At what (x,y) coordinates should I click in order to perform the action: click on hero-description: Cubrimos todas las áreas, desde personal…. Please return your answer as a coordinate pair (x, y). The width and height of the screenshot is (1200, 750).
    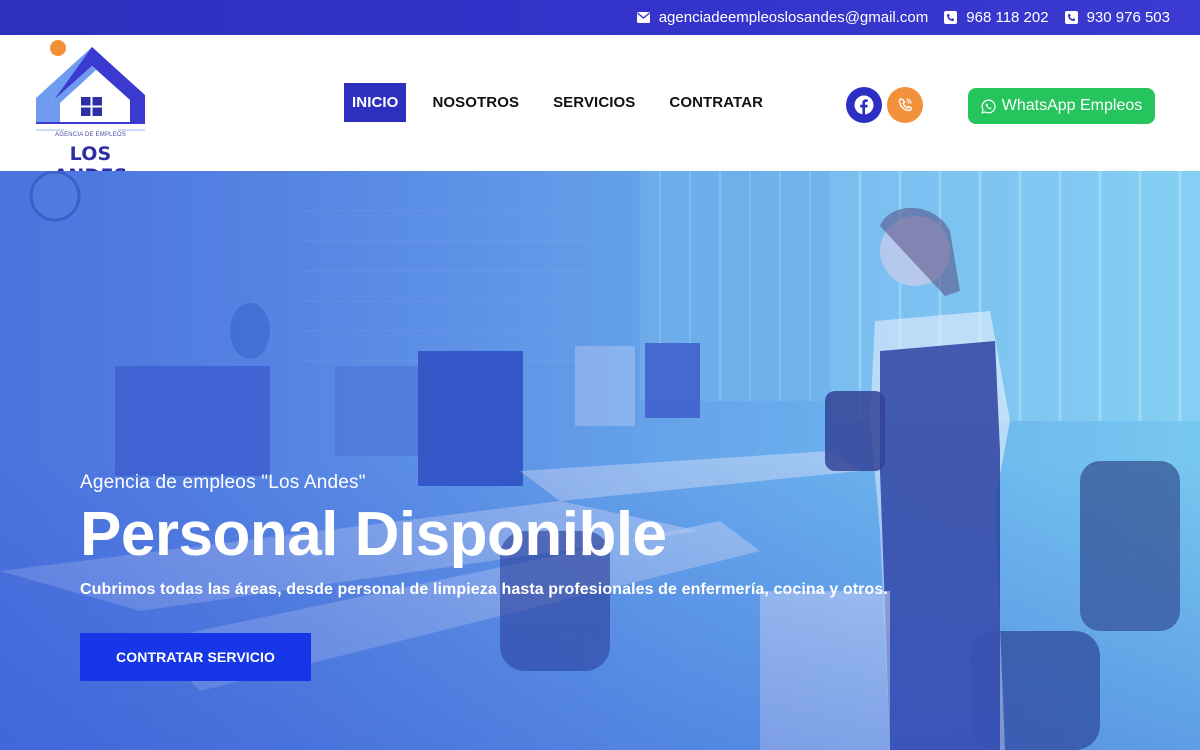
    Looking at the image, I should click on (484, 589).